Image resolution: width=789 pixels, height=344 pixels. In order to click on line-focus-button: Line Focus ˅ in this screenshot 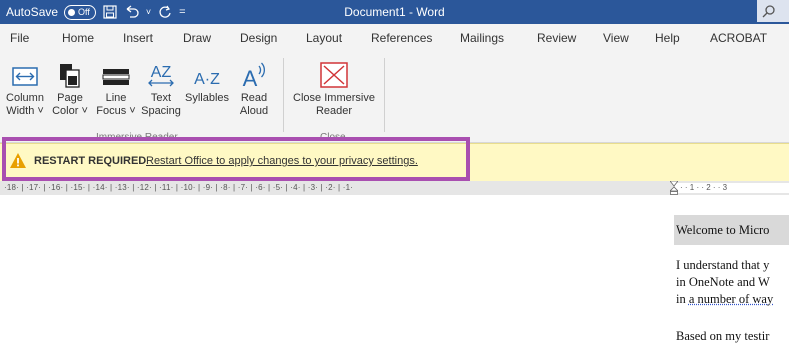, I will do `click(116, 87)`.